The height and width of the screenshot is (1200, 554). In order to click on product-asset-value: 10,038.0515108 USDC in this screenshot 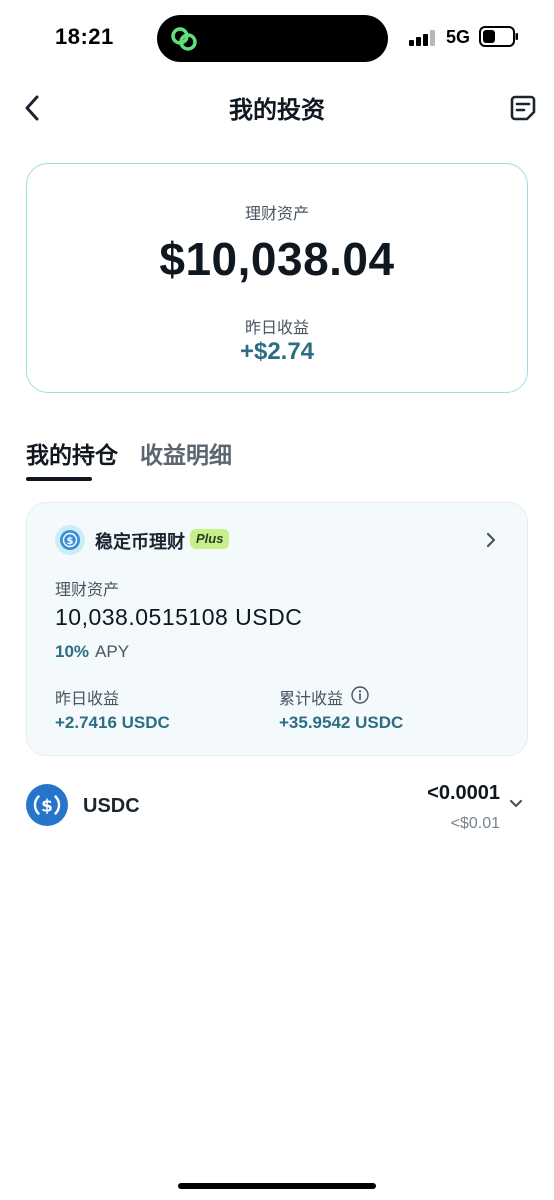, I will do `click(179, 617)`.